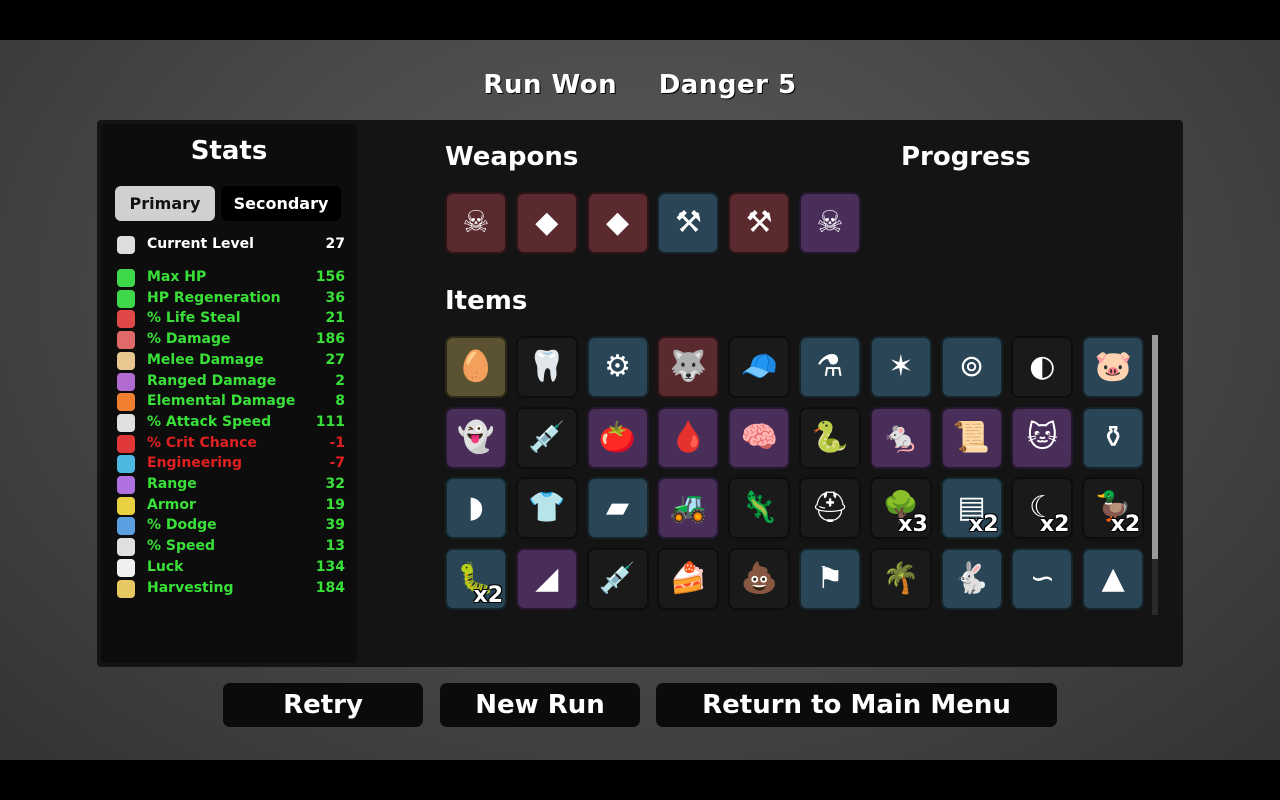  Describe the element at coordinates (126, 381) in the screenshot. I see `bow-icon` at that location.